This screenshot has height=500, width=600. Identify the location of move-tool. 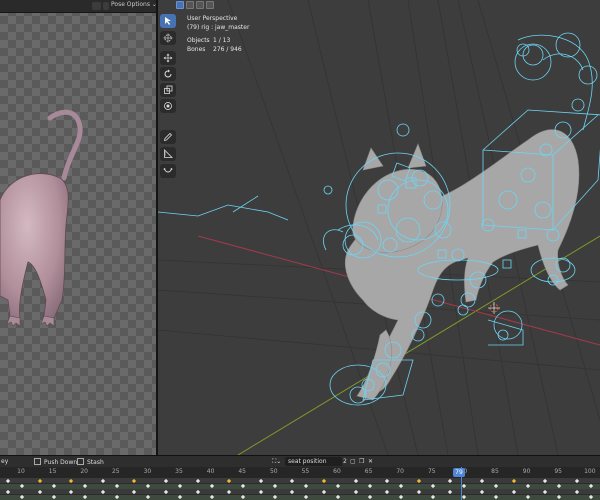
(168, 58).